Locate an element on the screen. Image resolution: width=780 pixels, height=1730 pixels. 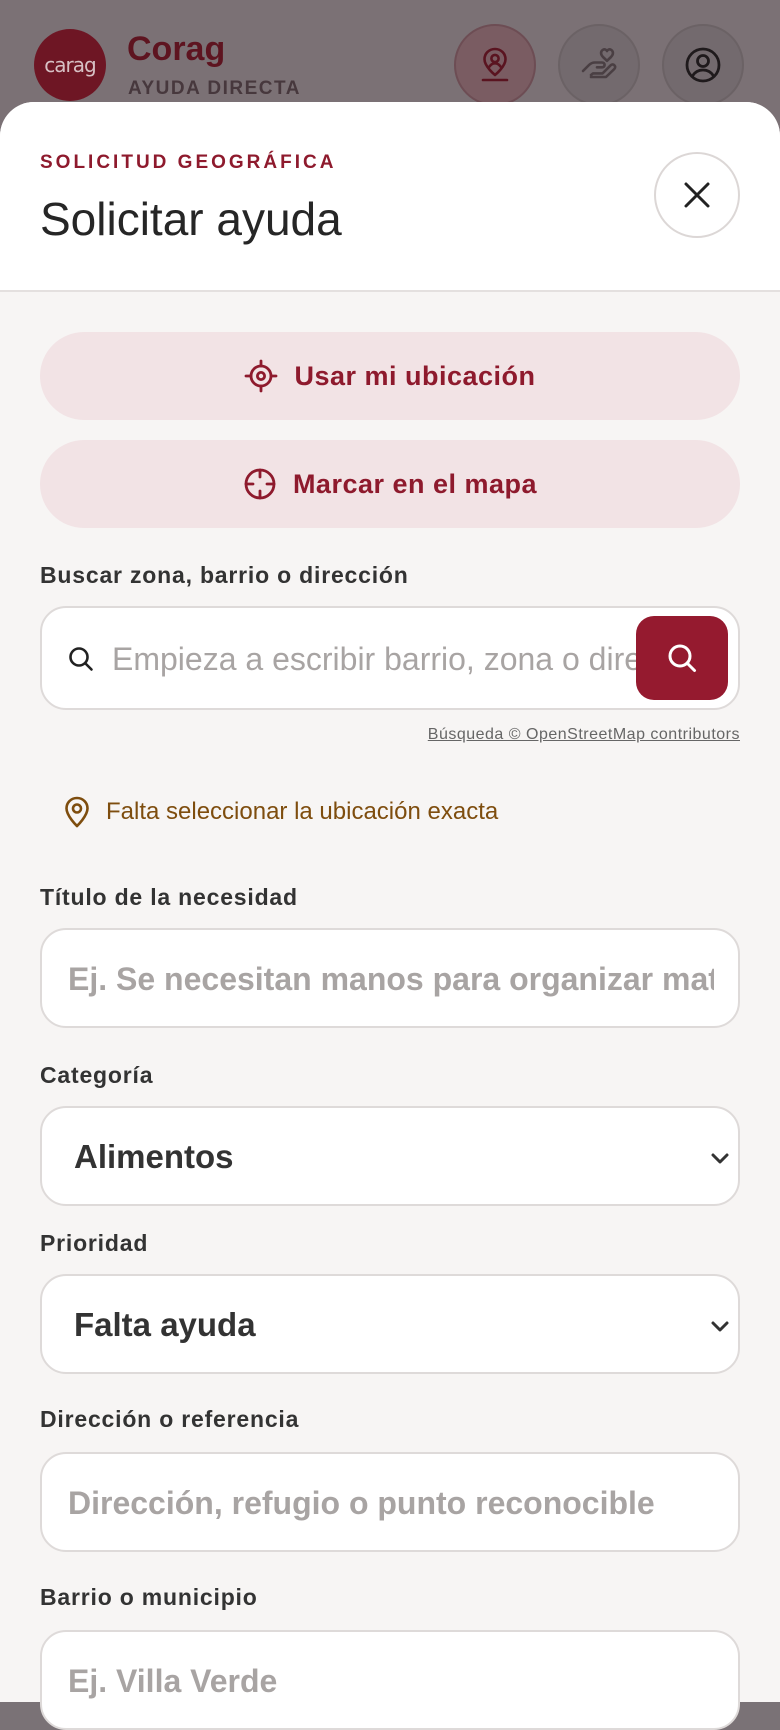
search-label: Buscar zona, barrio o dirección is located at coordinates (224, 575).